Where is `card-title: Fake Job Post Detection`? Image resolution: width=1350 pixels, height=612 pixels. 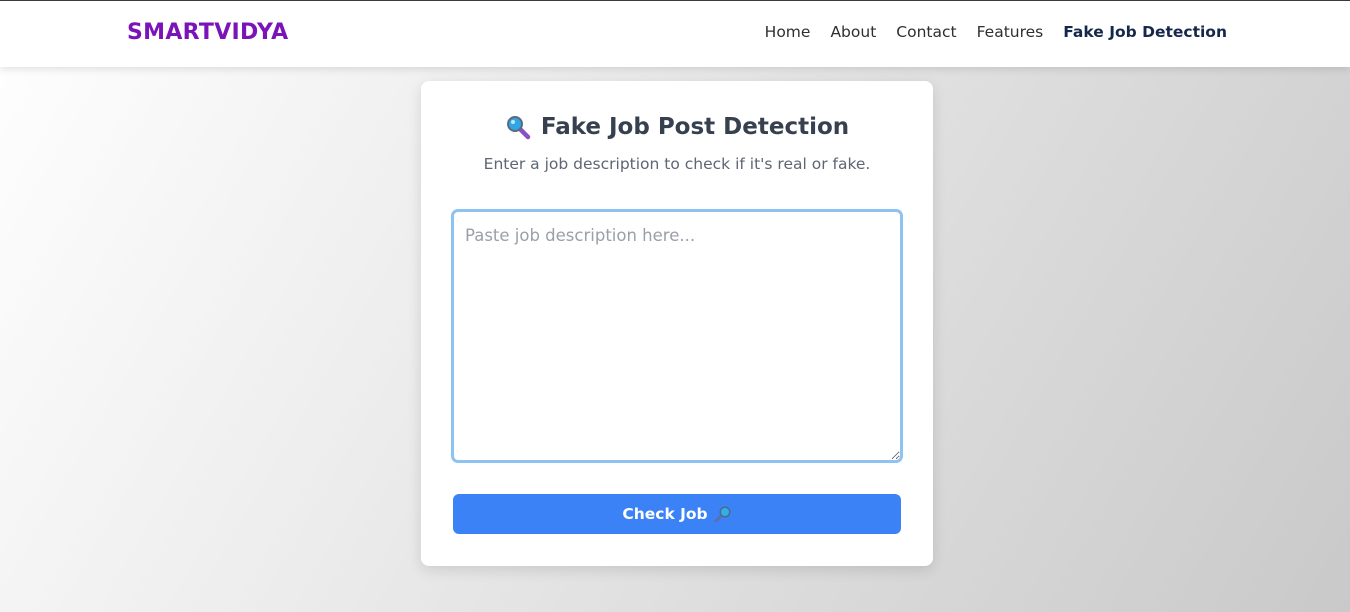 card-title: Fake Job Post Detection is located at coordinates (695, 127).